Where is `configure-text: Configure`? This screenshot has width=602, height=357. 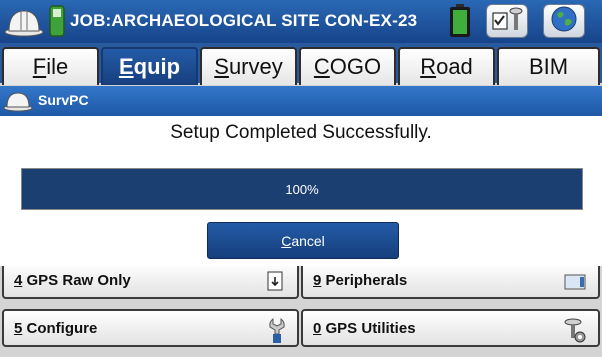 configure-text: Configure is located at coordinates (60, 328).